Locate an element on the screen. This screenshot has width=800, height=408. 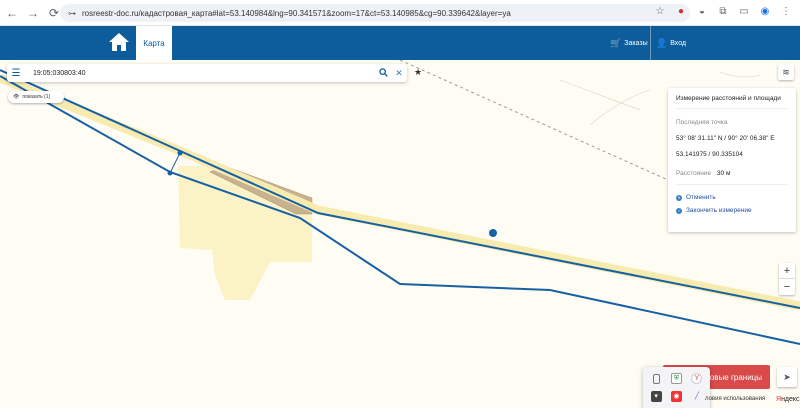
cart-icon: 🛒 is located at coordinates (616, 42).